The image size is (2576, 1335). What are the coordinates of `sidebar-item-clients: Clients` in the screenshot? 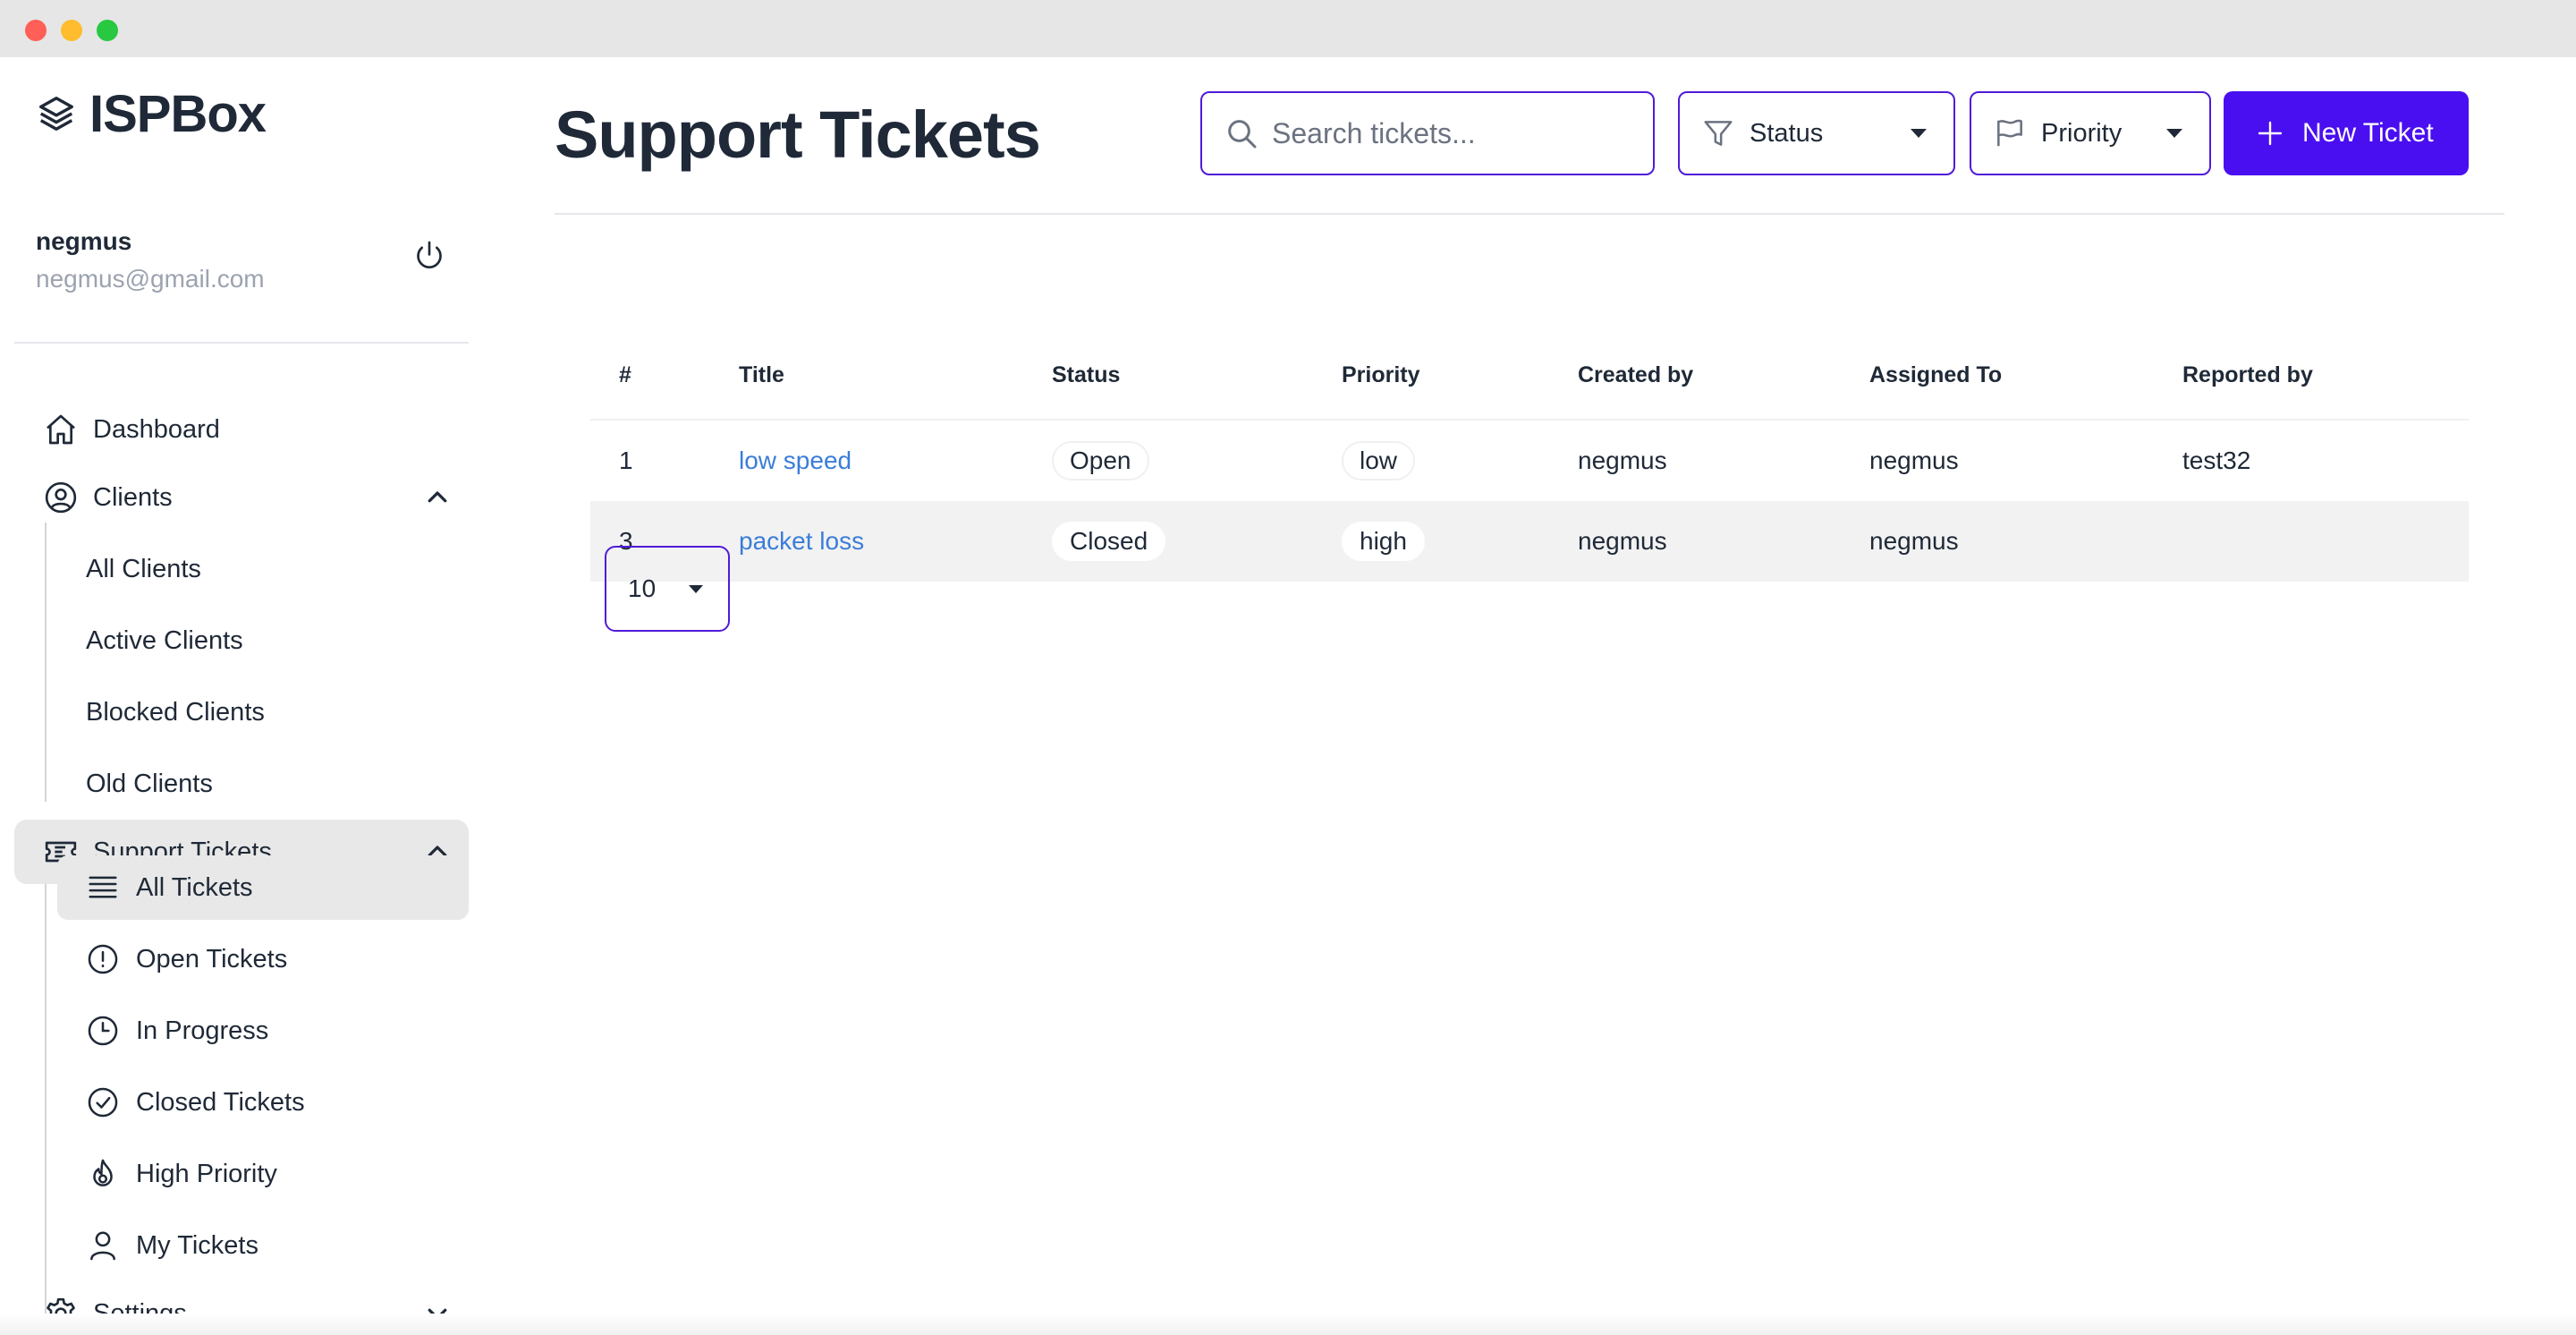 It's located at (241, 497).